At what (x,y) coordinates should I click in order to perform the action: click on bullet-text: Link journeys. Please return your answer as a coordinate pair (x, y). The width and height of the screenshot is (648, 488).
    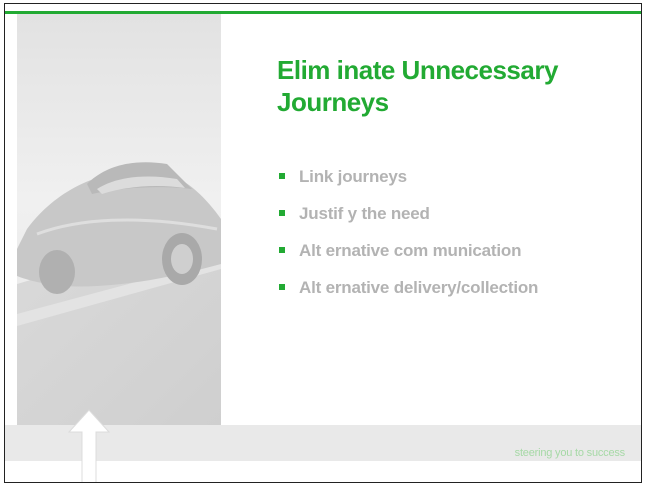
    Looking at the image, I should click on (353, 176).